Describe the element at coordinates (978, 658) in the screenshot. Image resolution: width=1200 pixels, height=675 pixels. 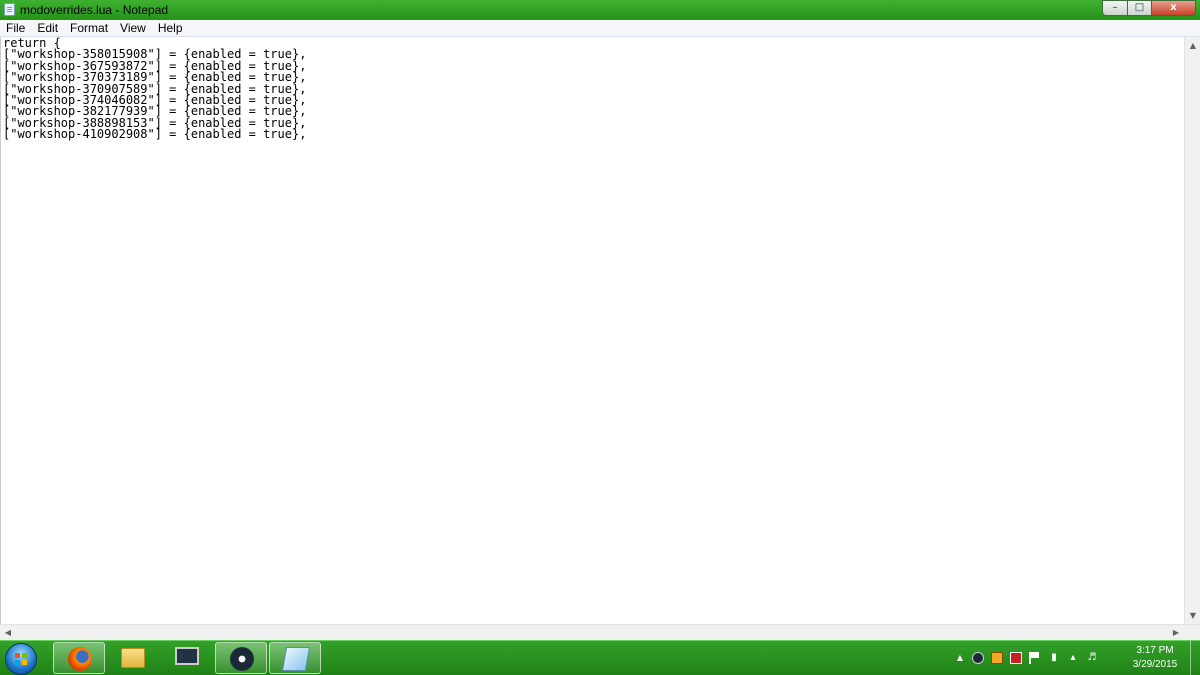
I see `steam-tray-icon` at that location.